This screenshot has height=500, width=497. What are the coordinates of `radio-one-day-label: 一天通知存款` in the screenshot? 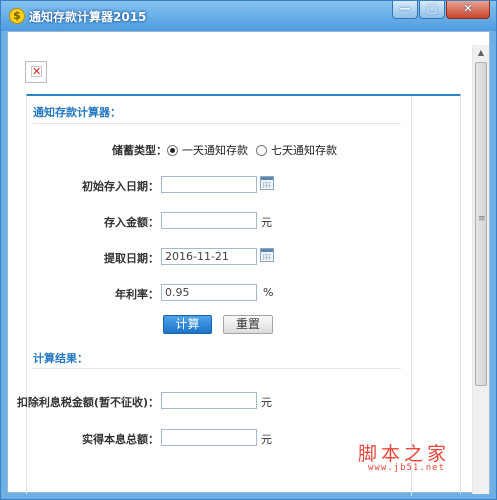 It's located at (215, 150).